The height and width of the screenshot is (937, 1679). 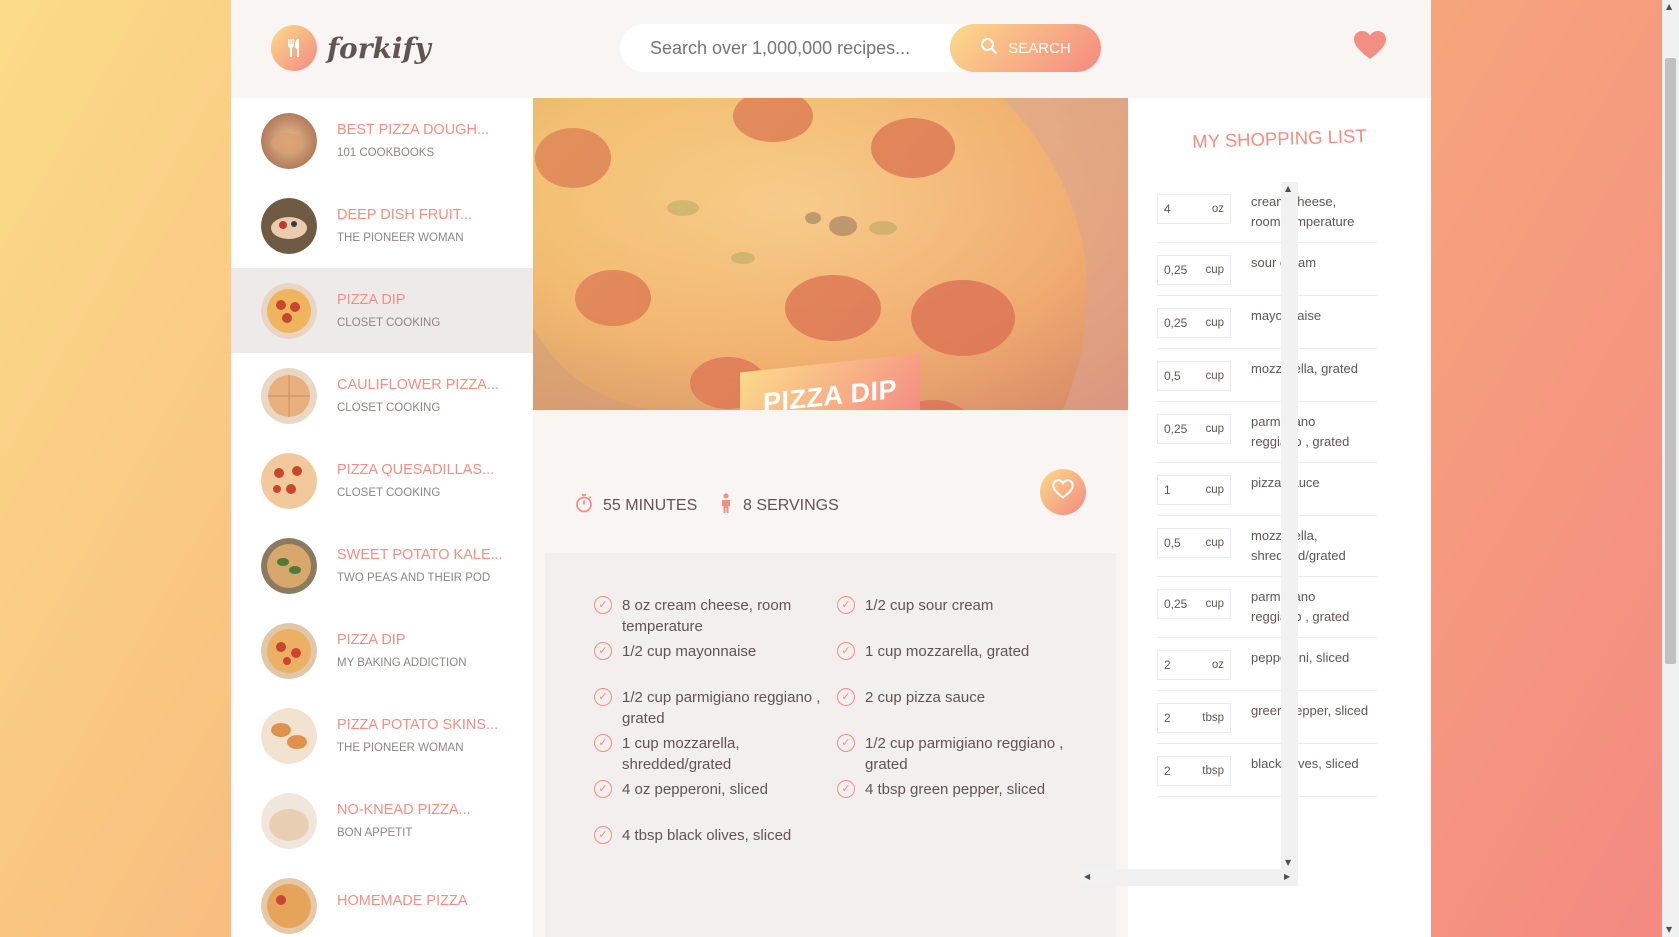 I want to click on logo-text: forkify, so click(x=379, y=48).